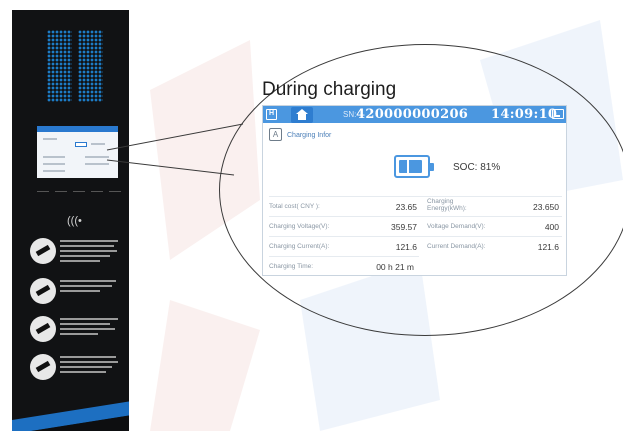  What do you see at coordinates (524, 114) in the screenshot?
I see `clock: 14:09:10` at bounding box center [524, 114].